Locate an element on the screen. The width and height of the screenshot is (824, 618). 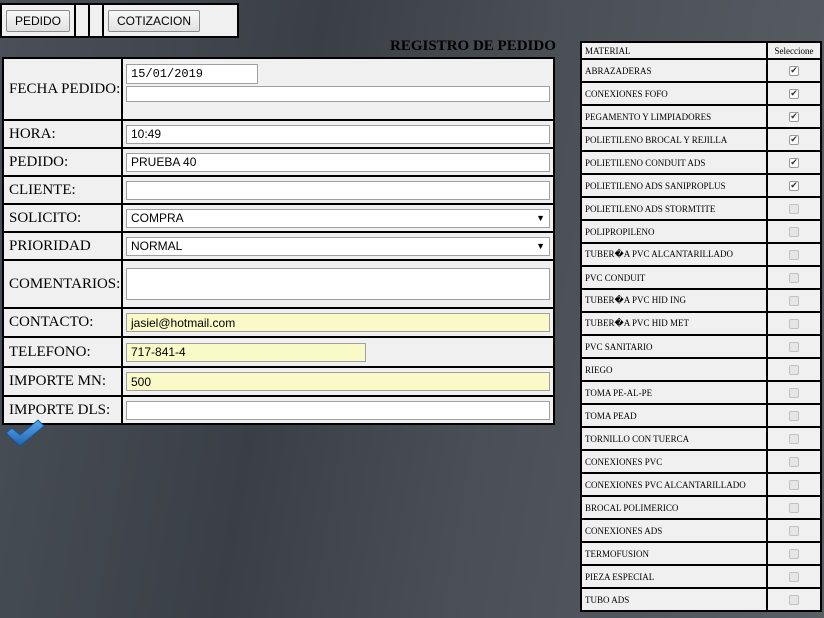
prioridad-select: NORMAL ▼ is located at coordinates (338, 246).